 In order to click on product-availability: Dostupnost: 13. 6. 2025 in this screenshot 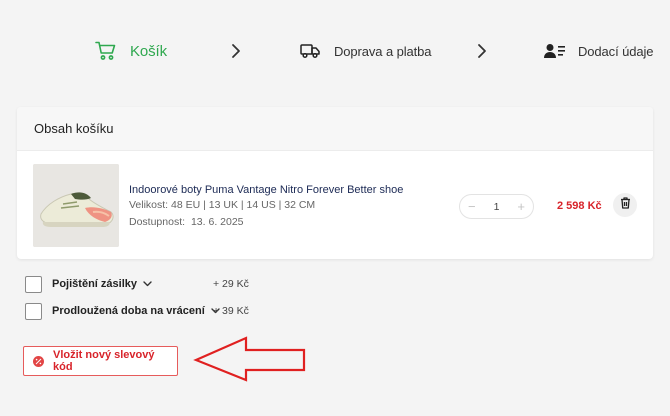, I will do `click(266, 222)`.